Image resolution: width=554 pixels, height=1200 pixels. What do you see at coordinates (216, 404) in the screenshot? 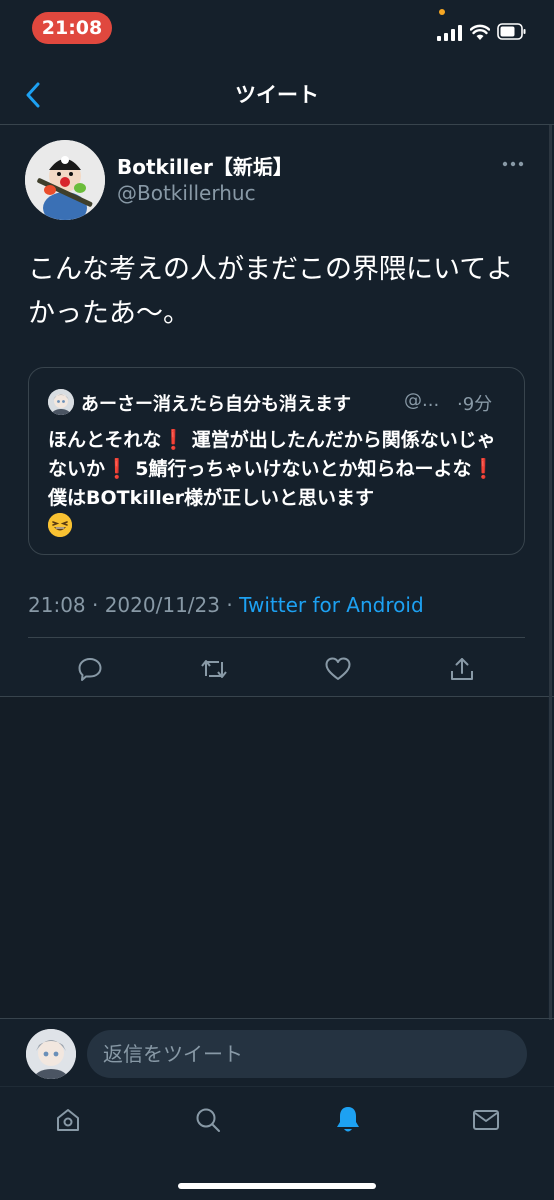
I see `quoted-display-name: あーさー消えたら自分も消えます` at bounding box center [216, 404].